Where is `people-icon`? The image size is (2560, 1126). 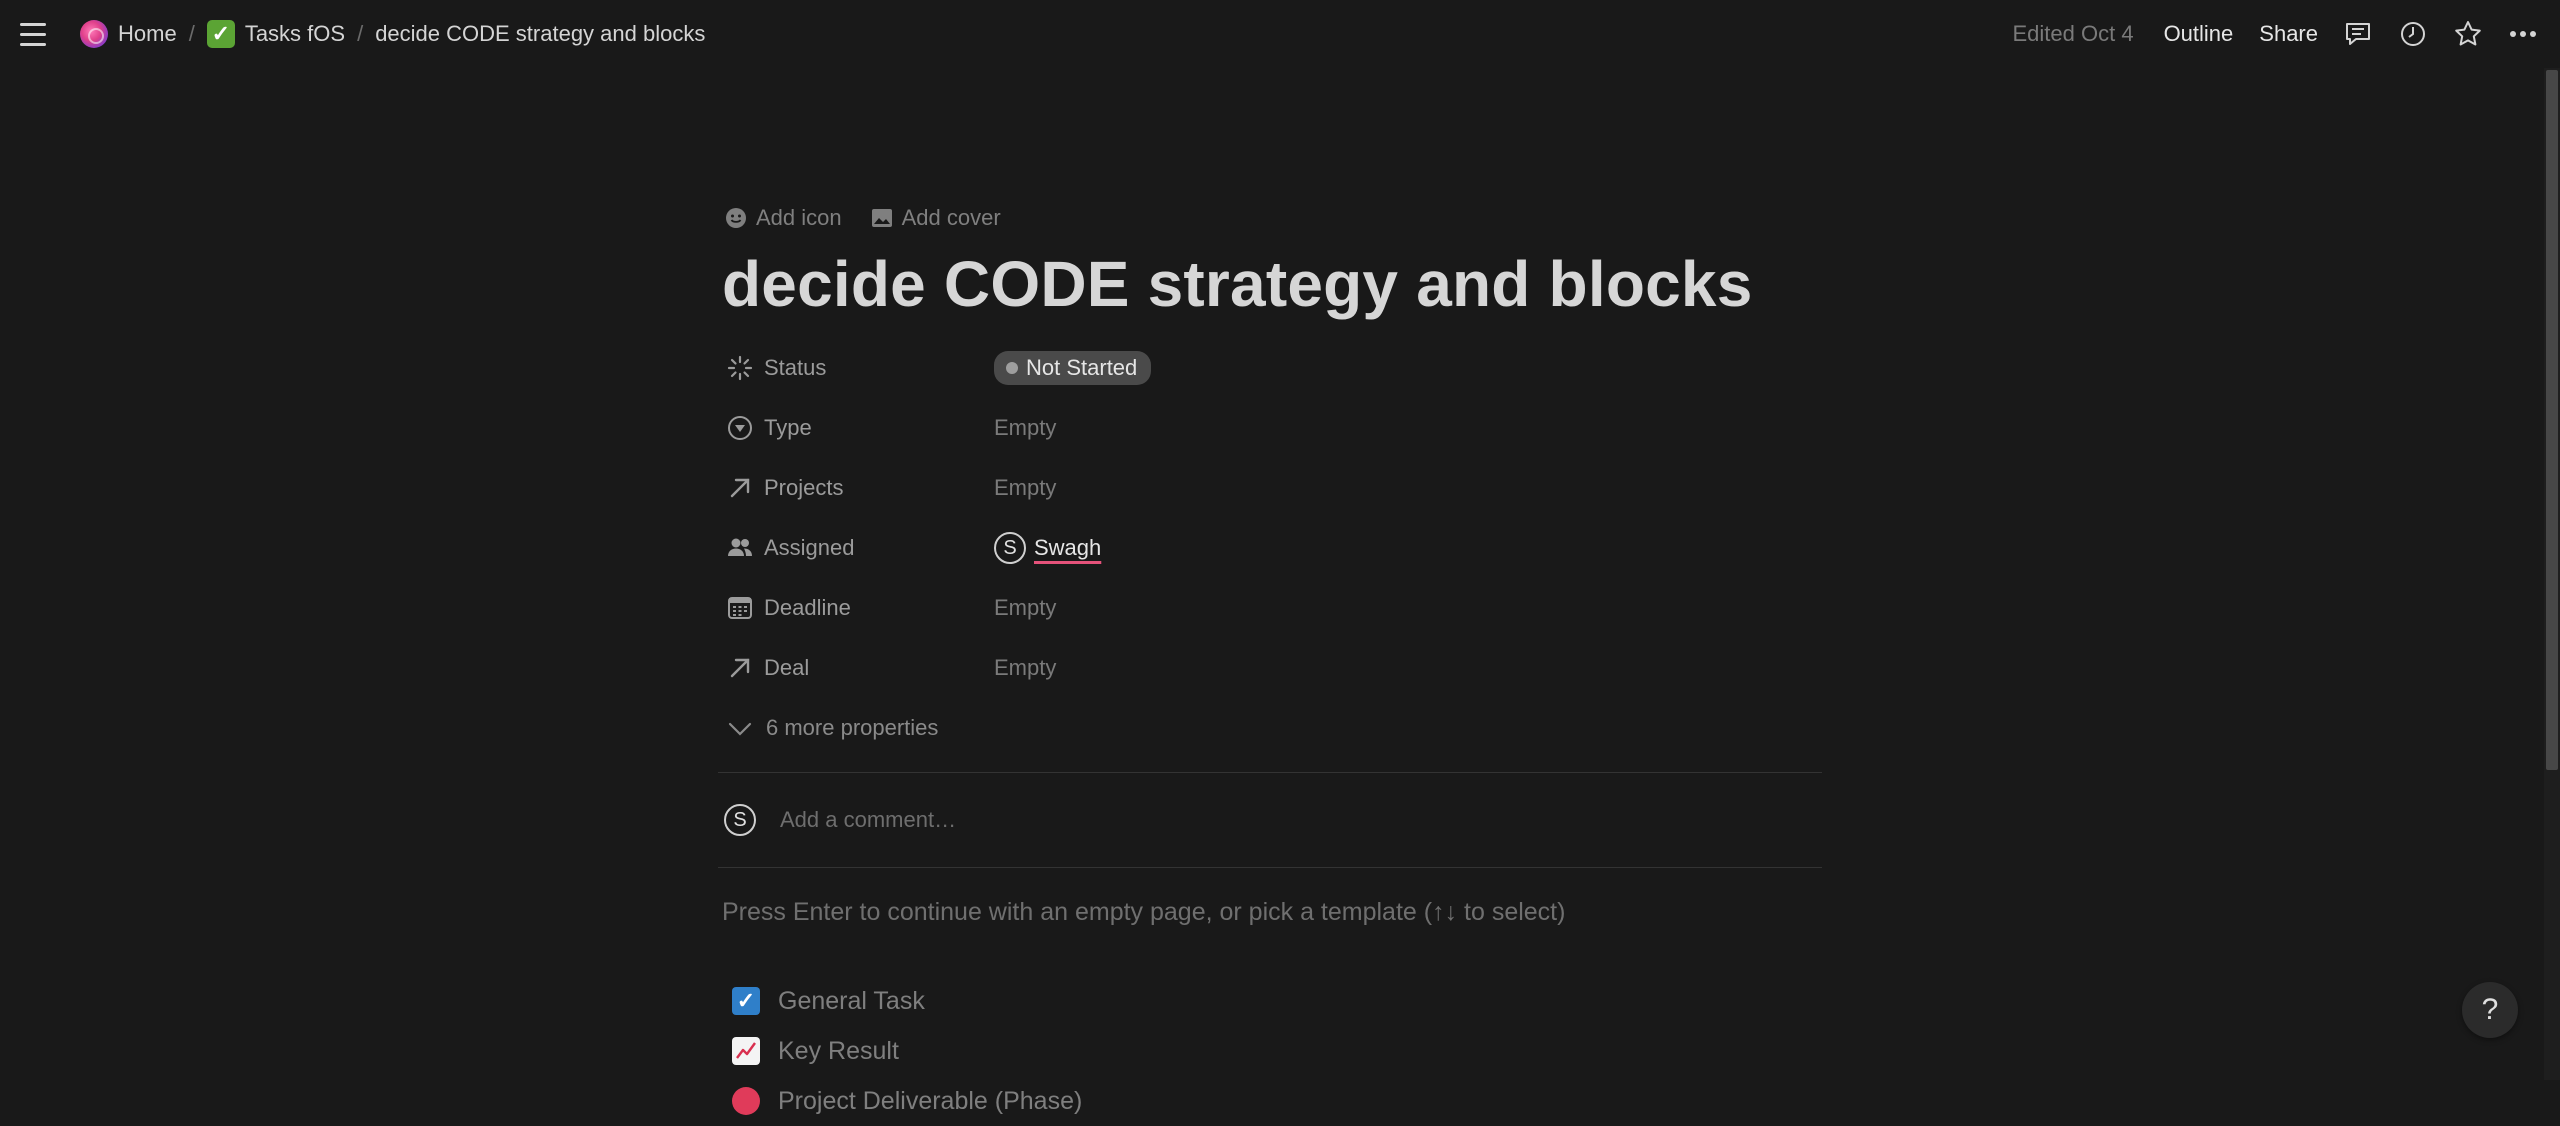 people-icon is located at coordinates (740, 547).